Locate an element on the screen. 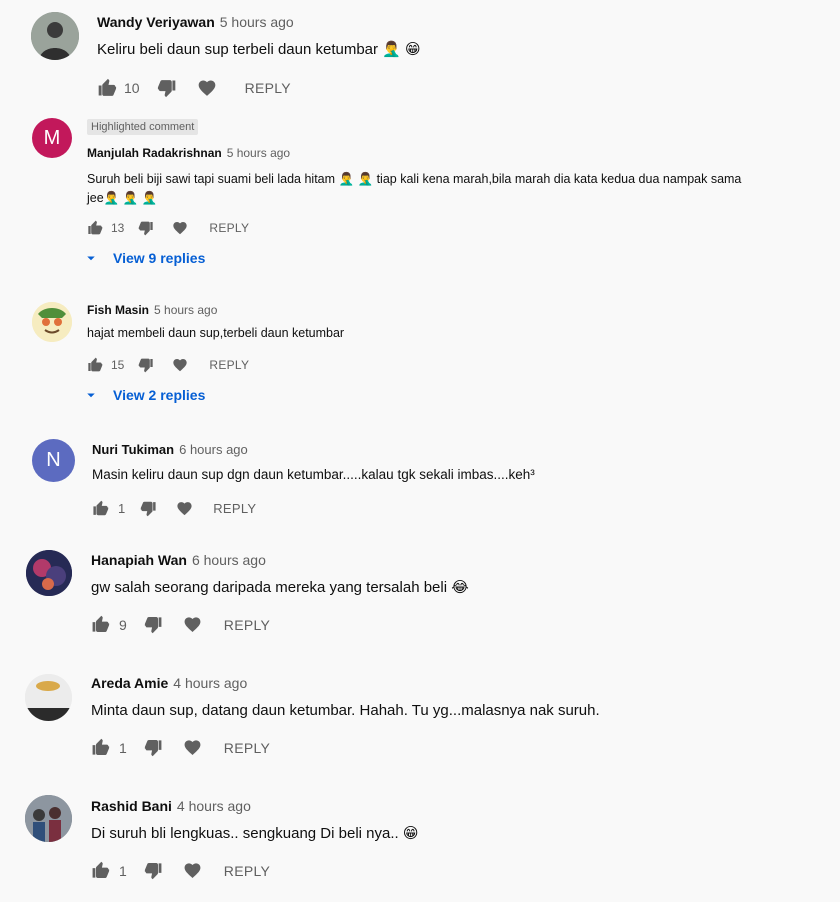 Image resolution: width=840 pixels, height=902 pixels. comment-header: Areda Amie 4 hours ago is located at coordinates (169, 683).